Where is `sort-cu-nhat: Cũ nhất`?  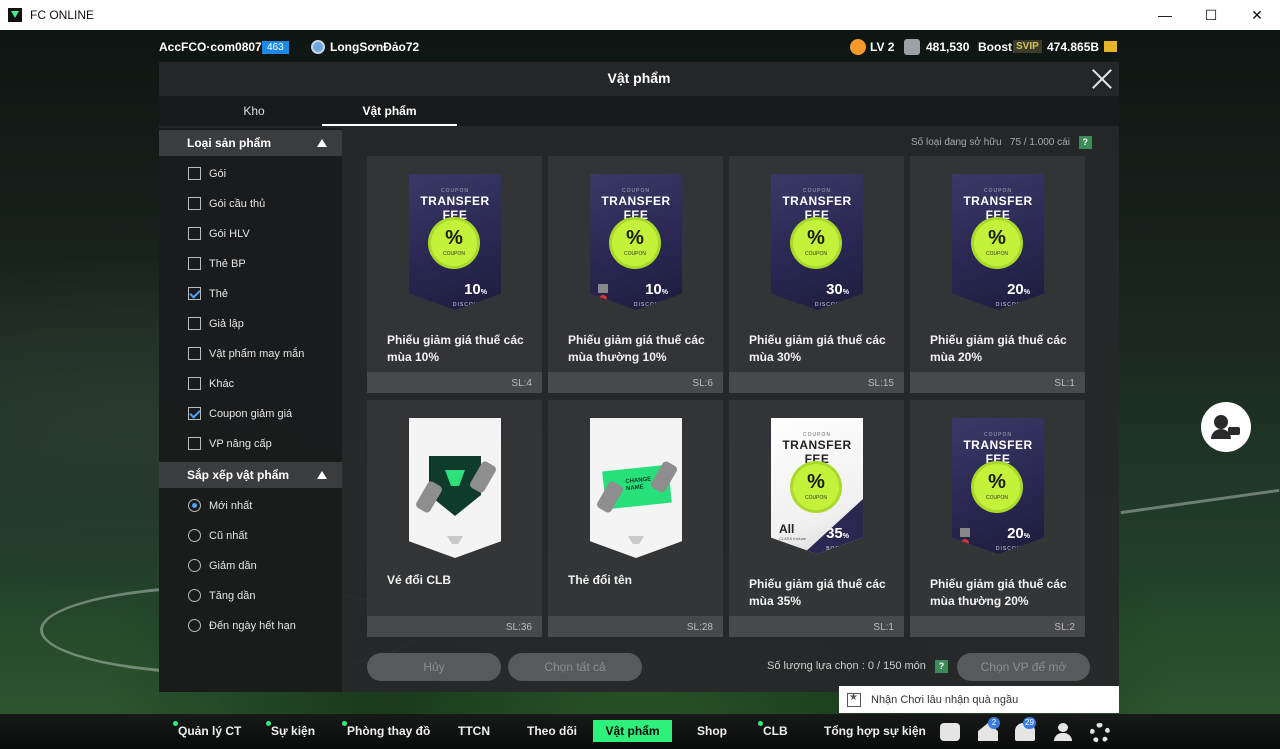 sort-cu-nhat: Cũ nhất is located at coordinates (218, 535).